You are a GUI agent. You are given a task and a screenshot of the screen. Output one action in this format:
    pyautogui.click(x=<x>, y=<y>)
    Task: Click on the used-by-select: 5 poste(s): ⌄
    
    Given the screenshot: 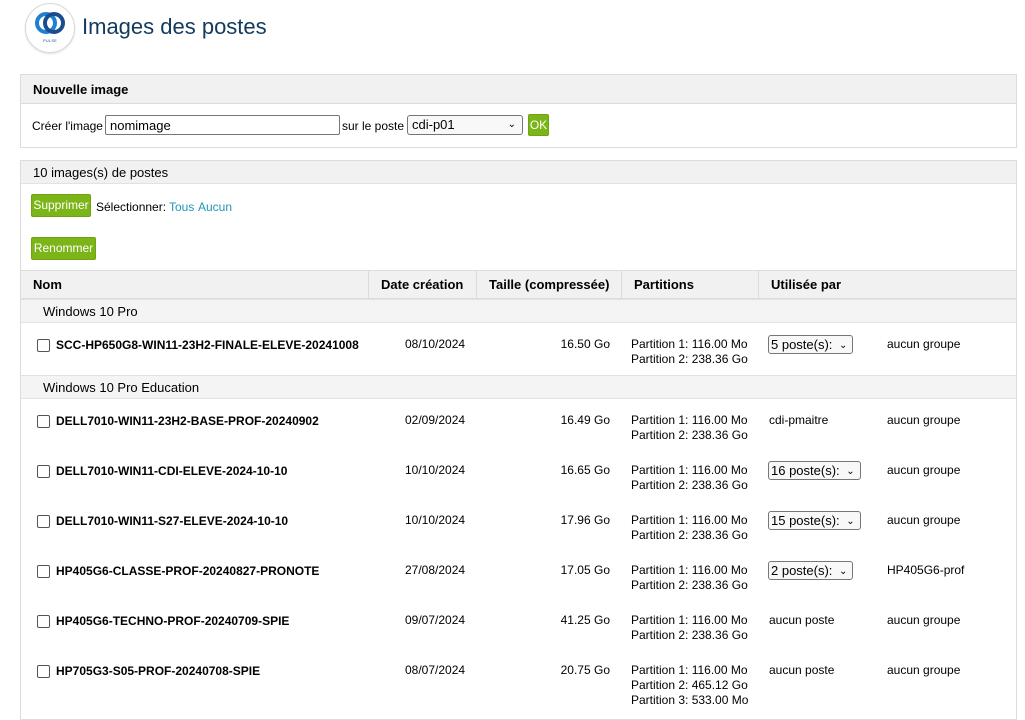 What is the action you would take?
    pyautogui.click(x=811, y=344)
    